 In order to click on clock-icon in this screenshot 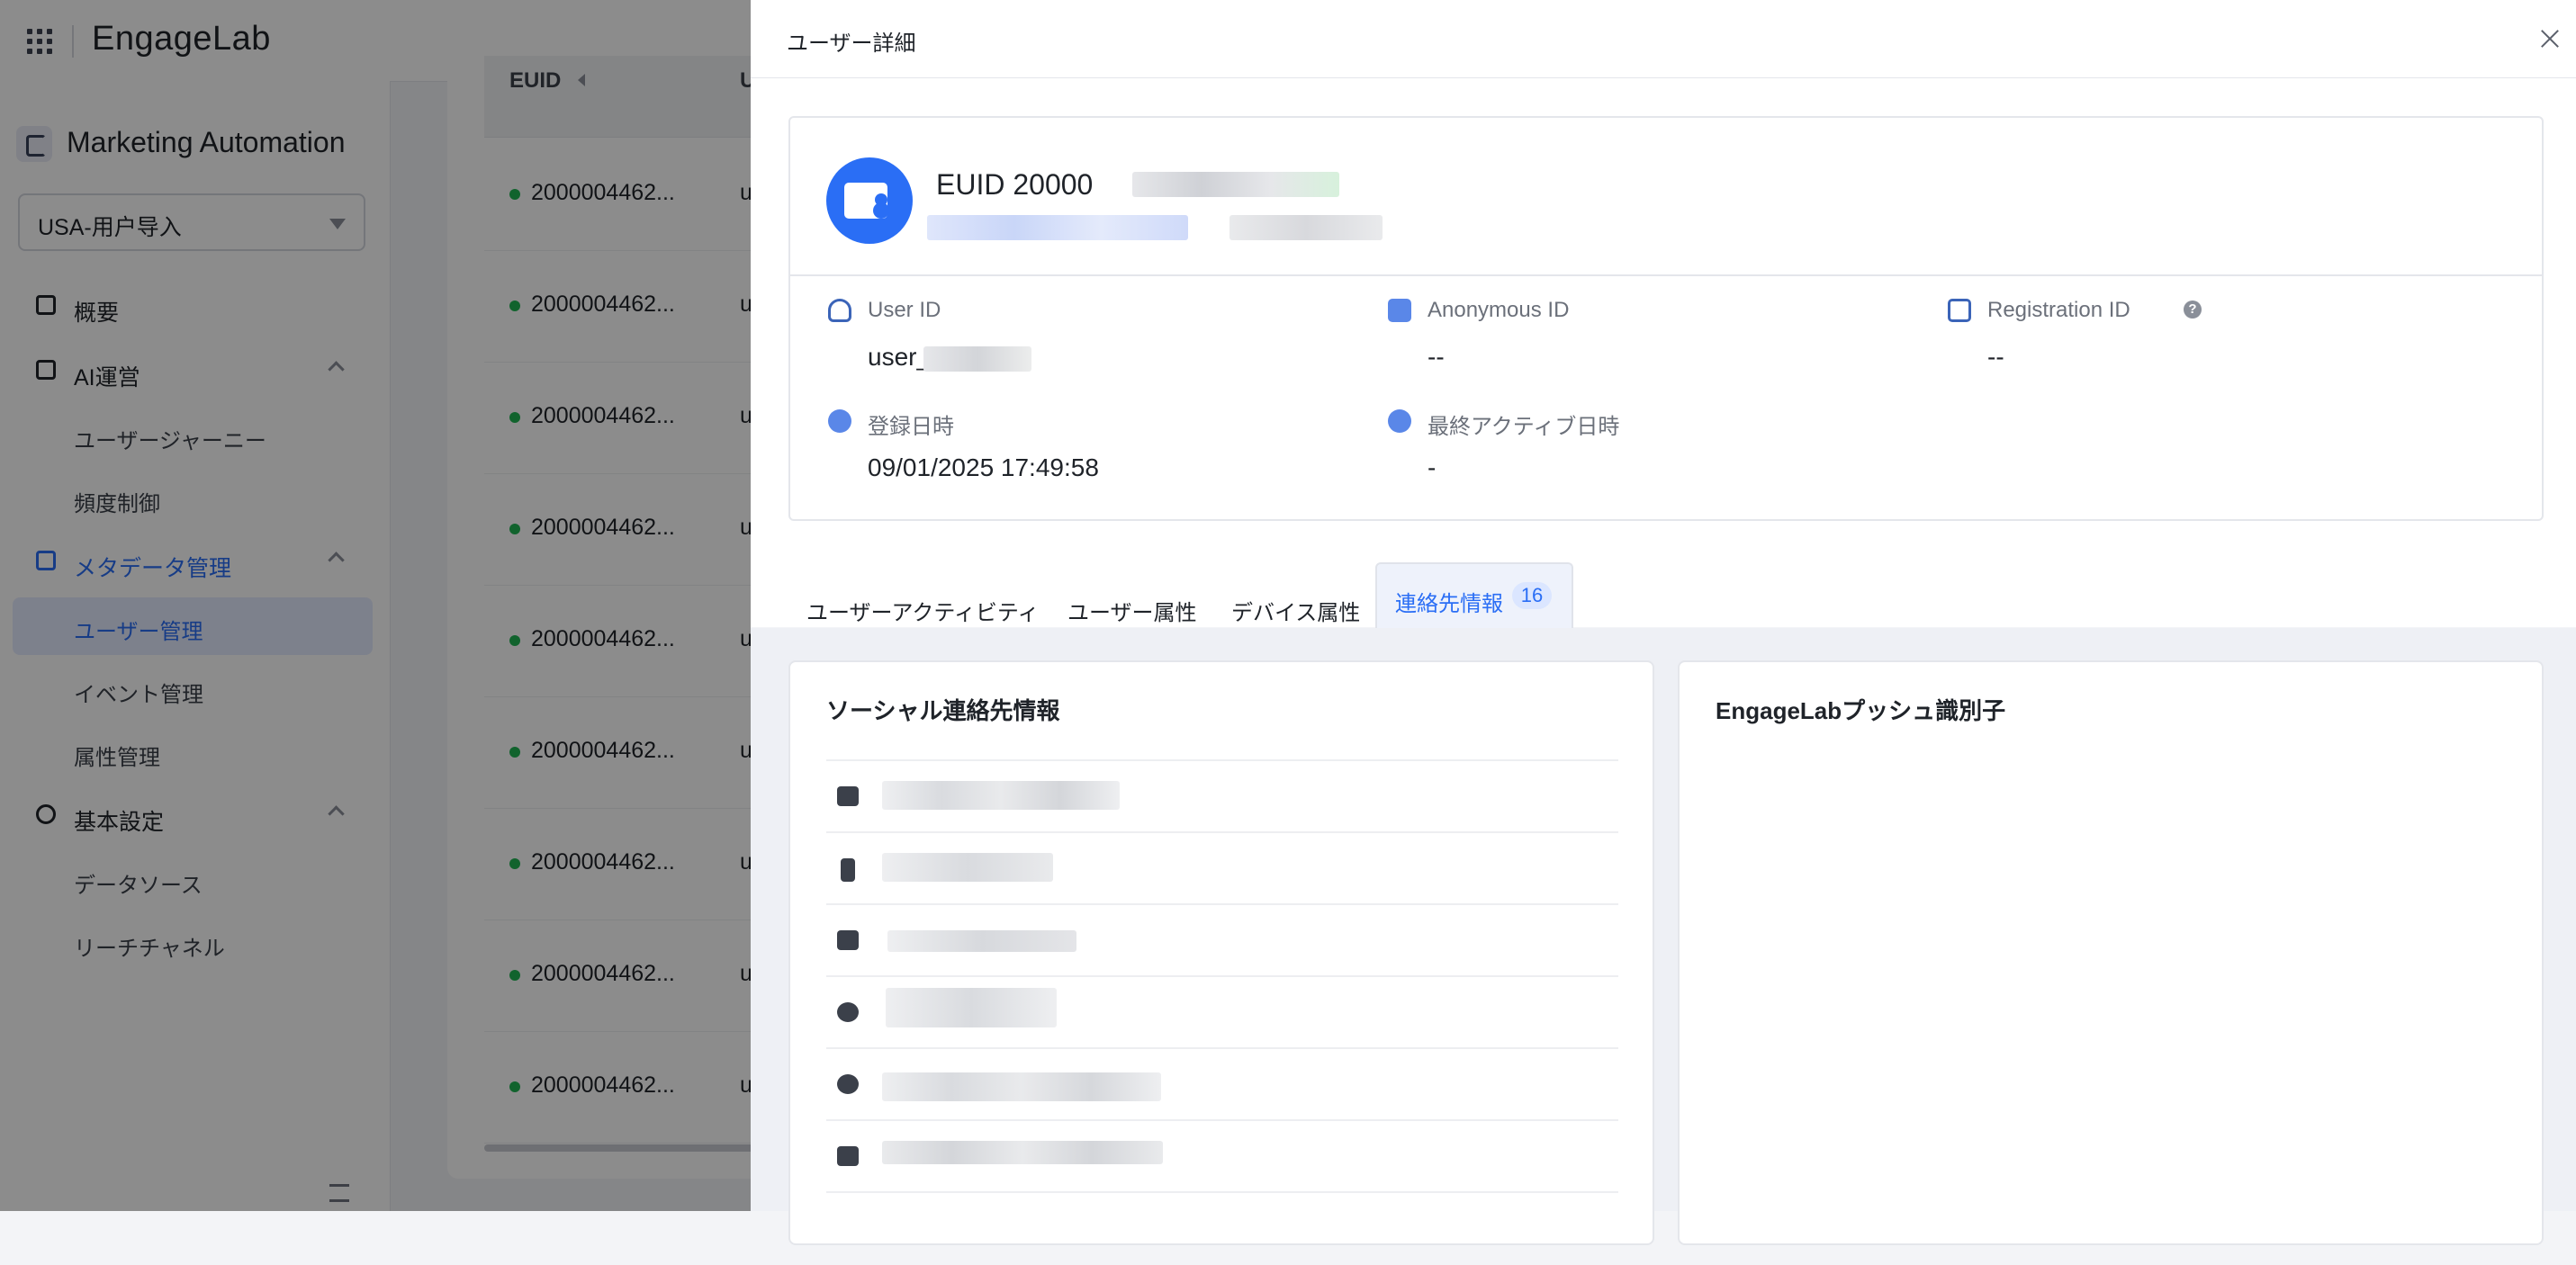, I will do `click(839, 421)`.